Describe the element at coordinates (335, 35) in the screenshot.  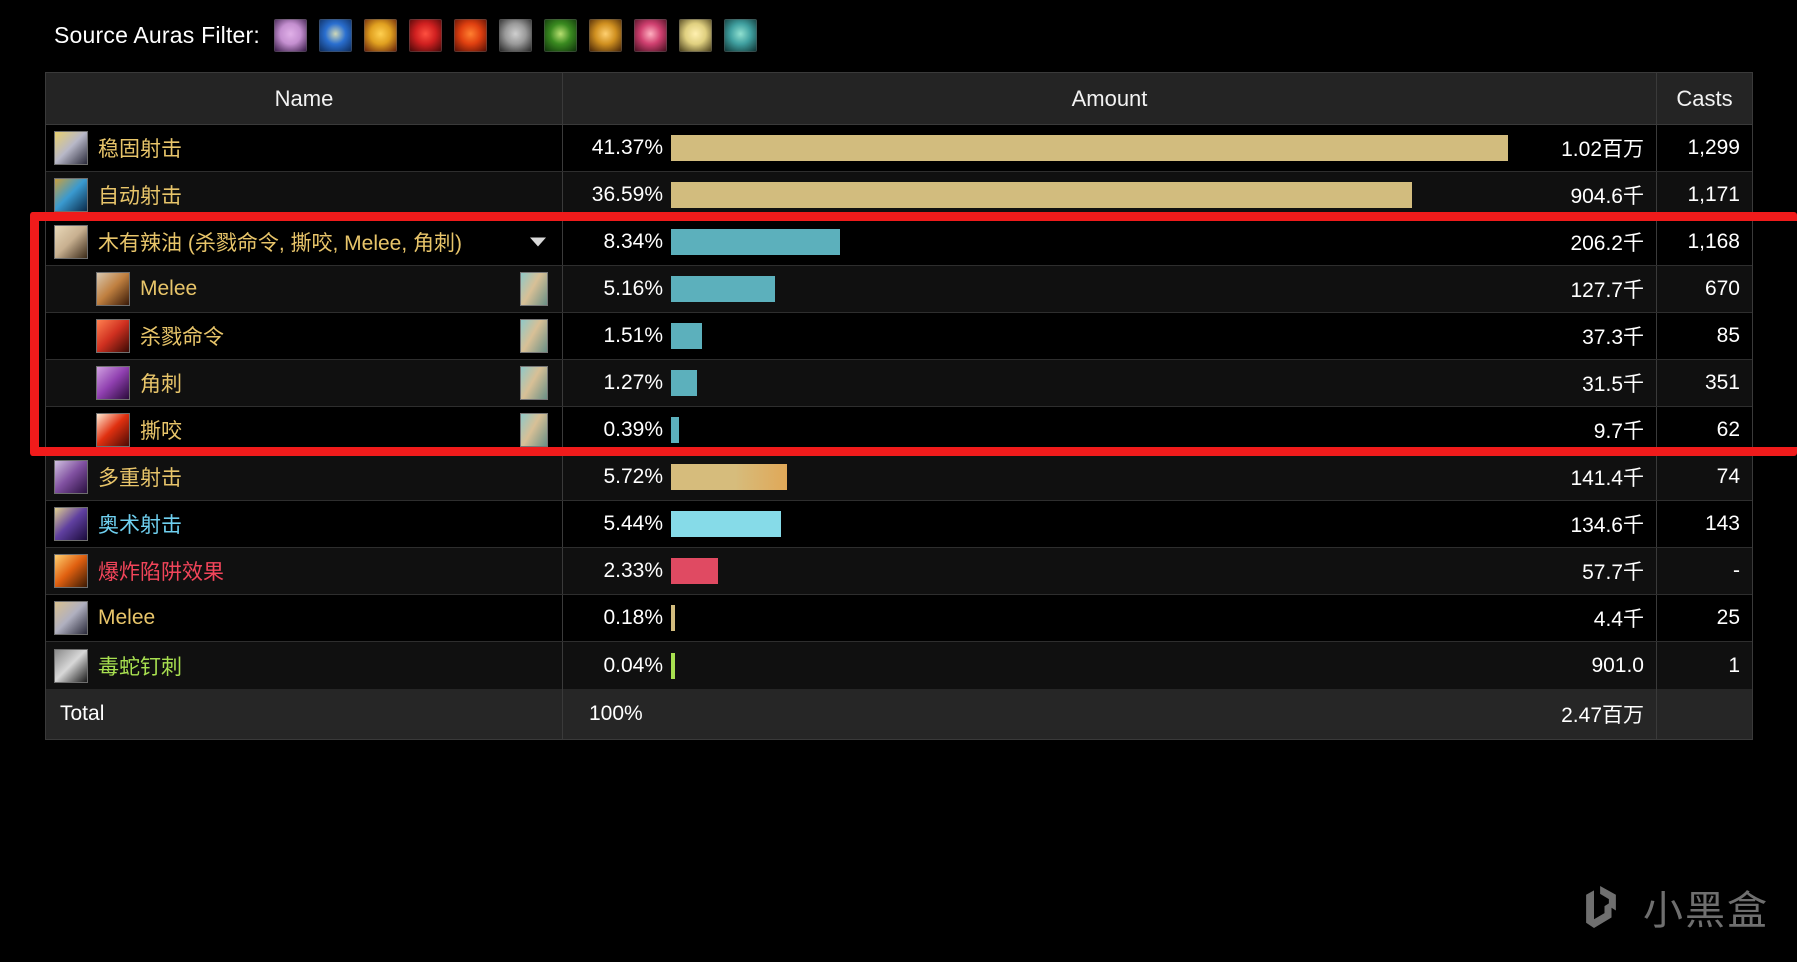
I see `aura-icon-blue-arrow` at that location.